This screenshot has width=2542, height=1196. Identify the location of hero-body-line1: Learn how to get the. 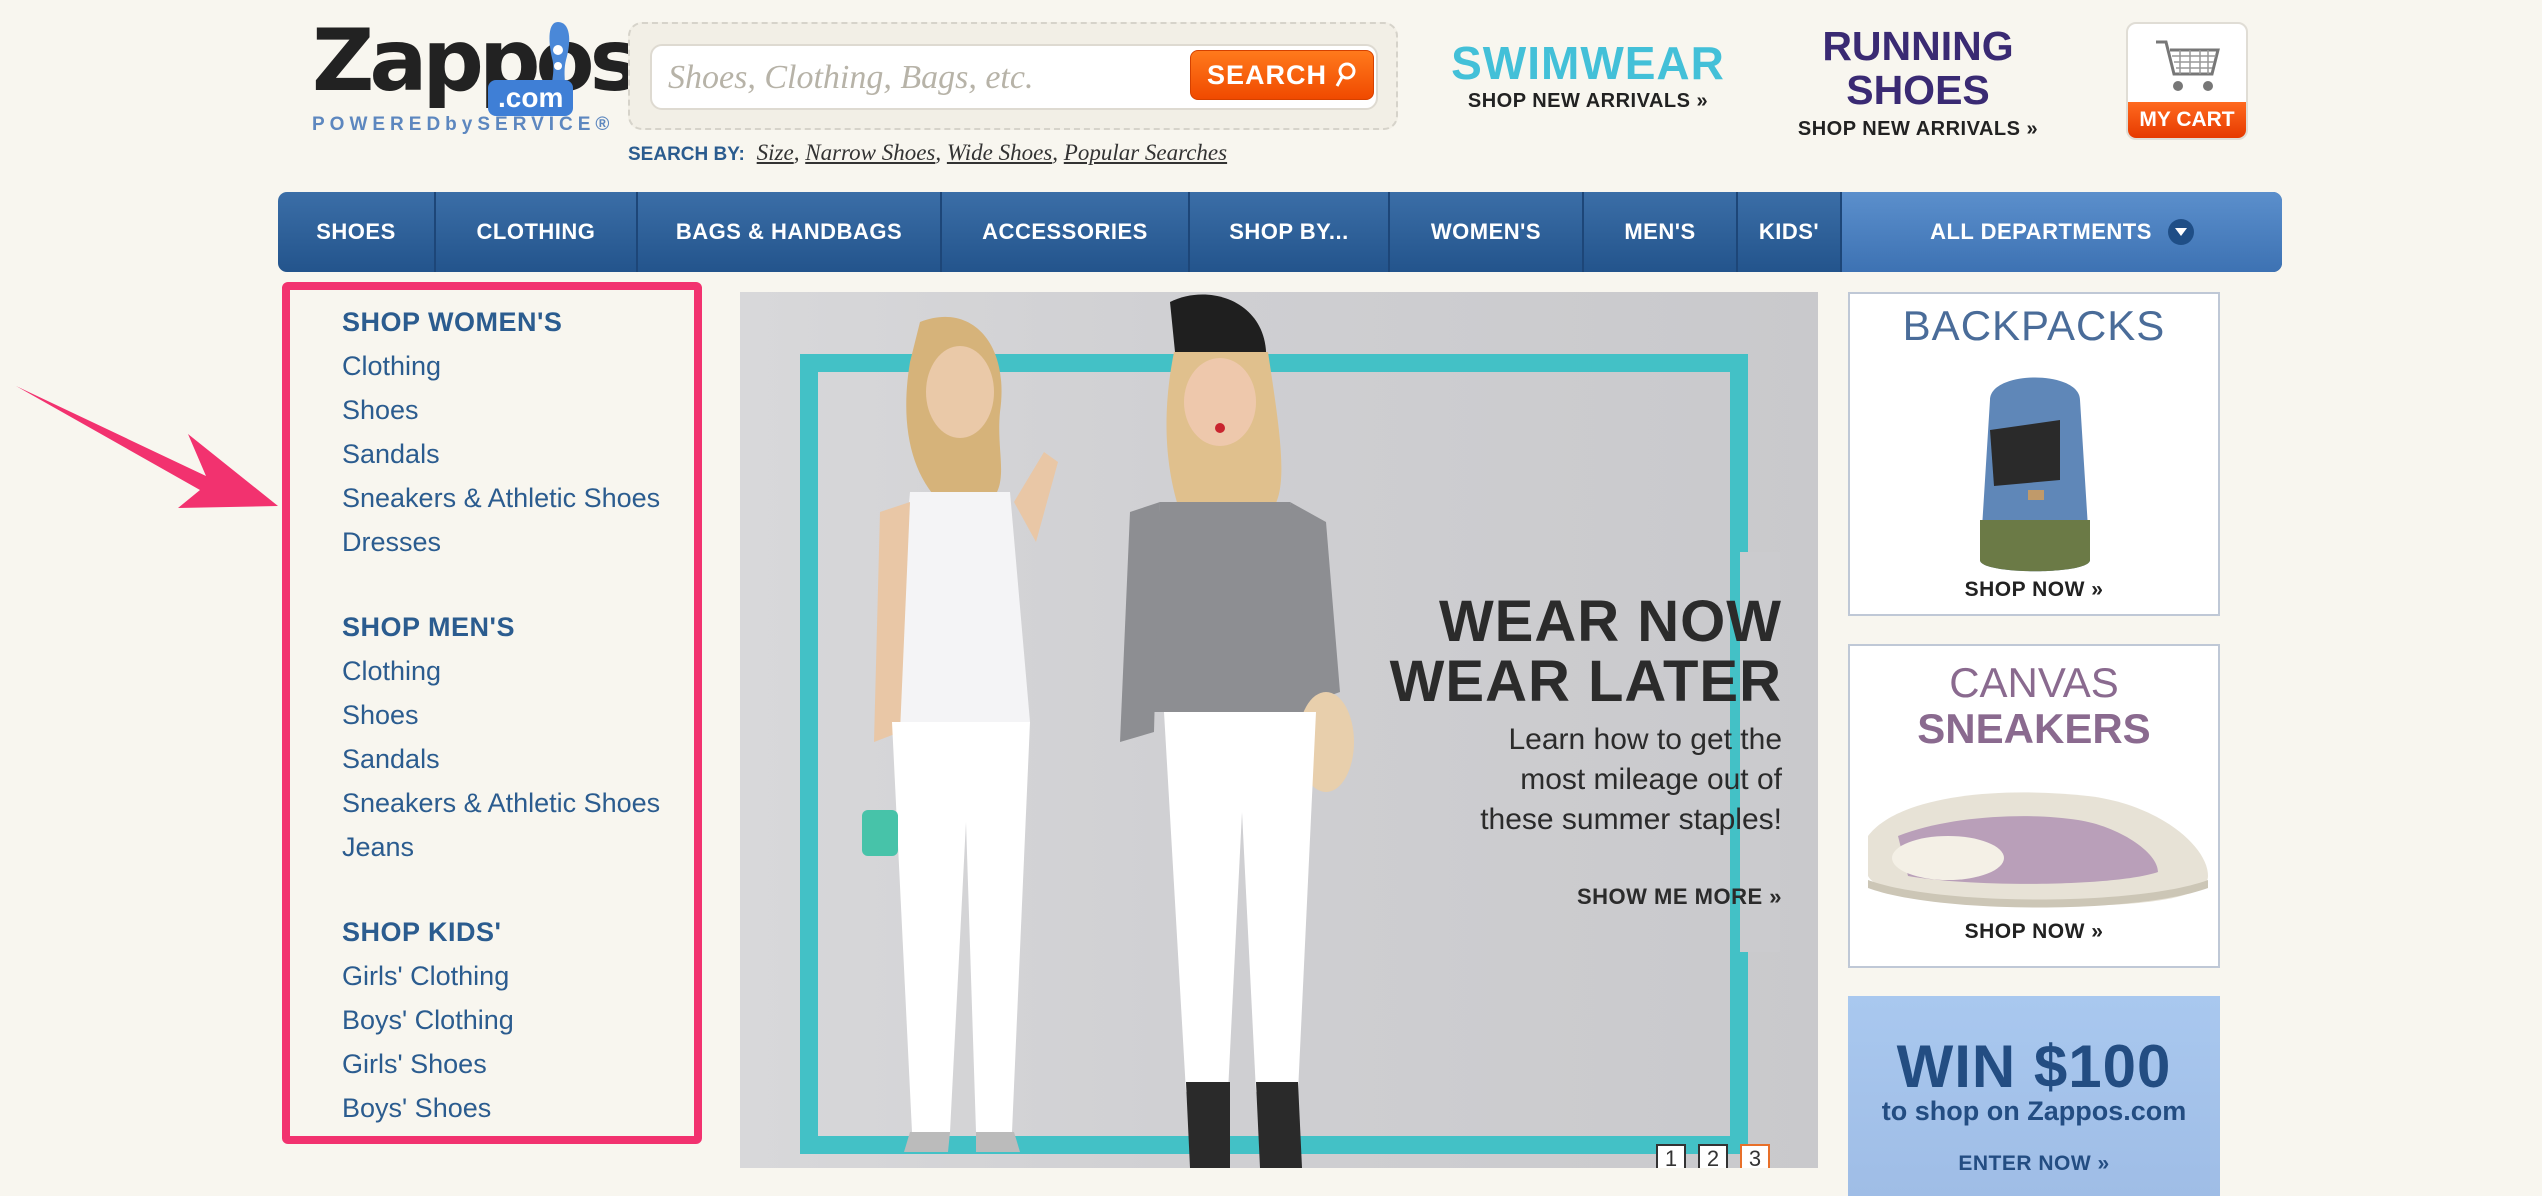
(1645, 739).